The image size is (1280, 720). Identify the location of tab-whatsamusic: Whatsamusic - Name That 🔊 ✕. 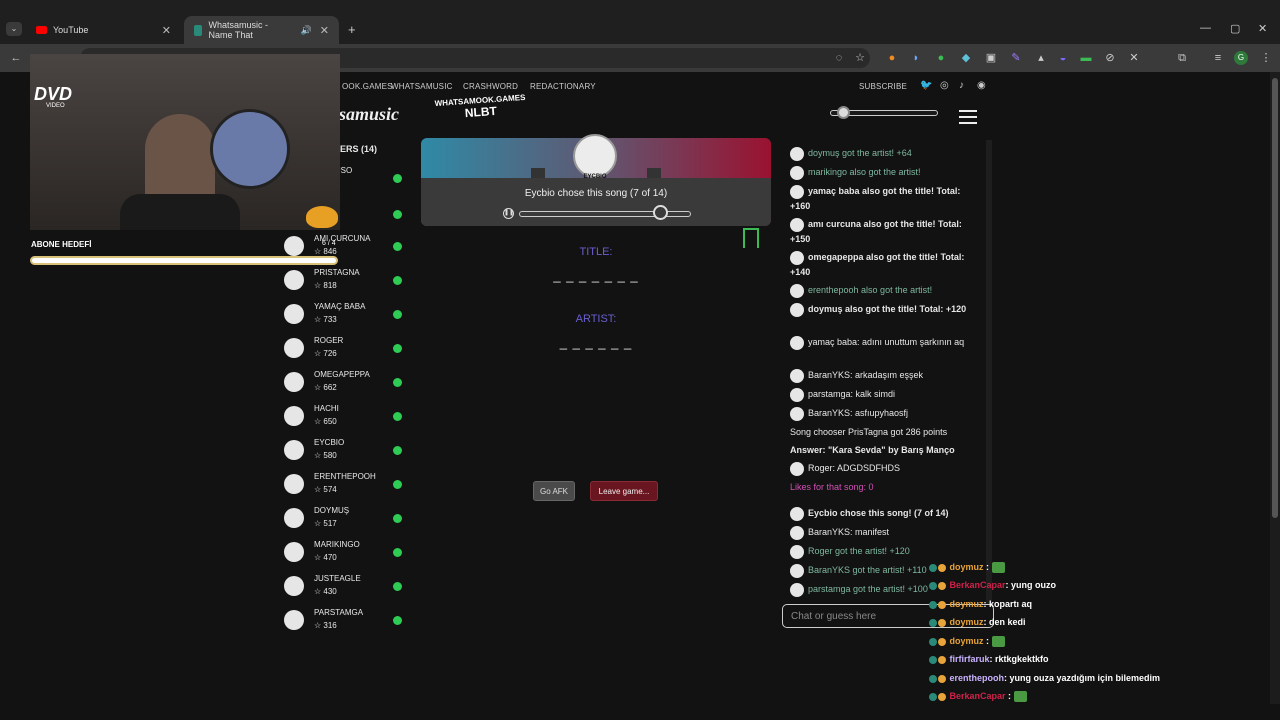
(261, 30).